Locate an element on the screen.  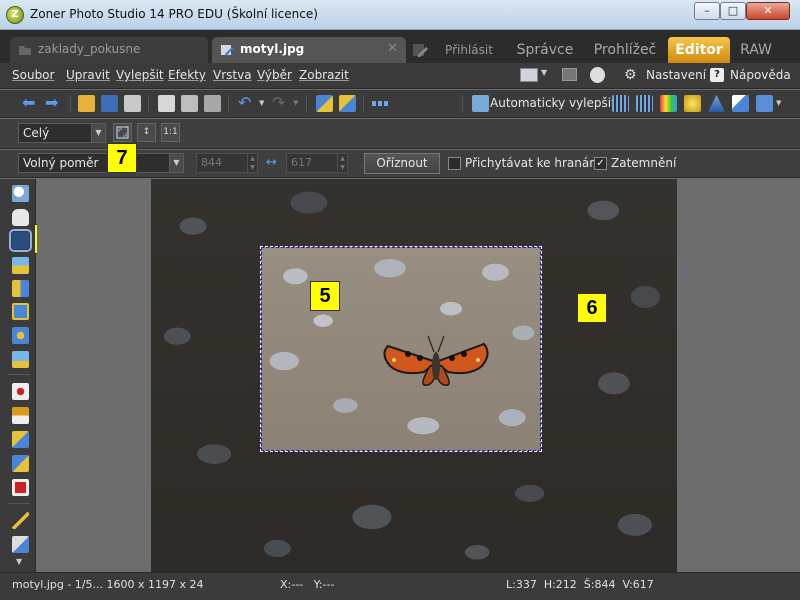
mode-tab-raw: RAW is located at coordinates (756, 50).